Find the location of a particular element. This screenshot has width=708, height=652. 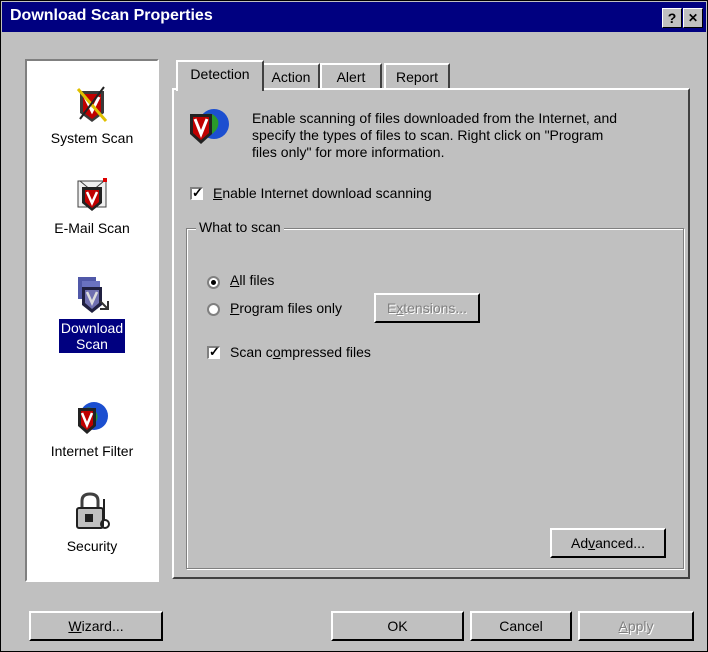

program-files-only-label: Program files only is located at coordinates (286, 308).